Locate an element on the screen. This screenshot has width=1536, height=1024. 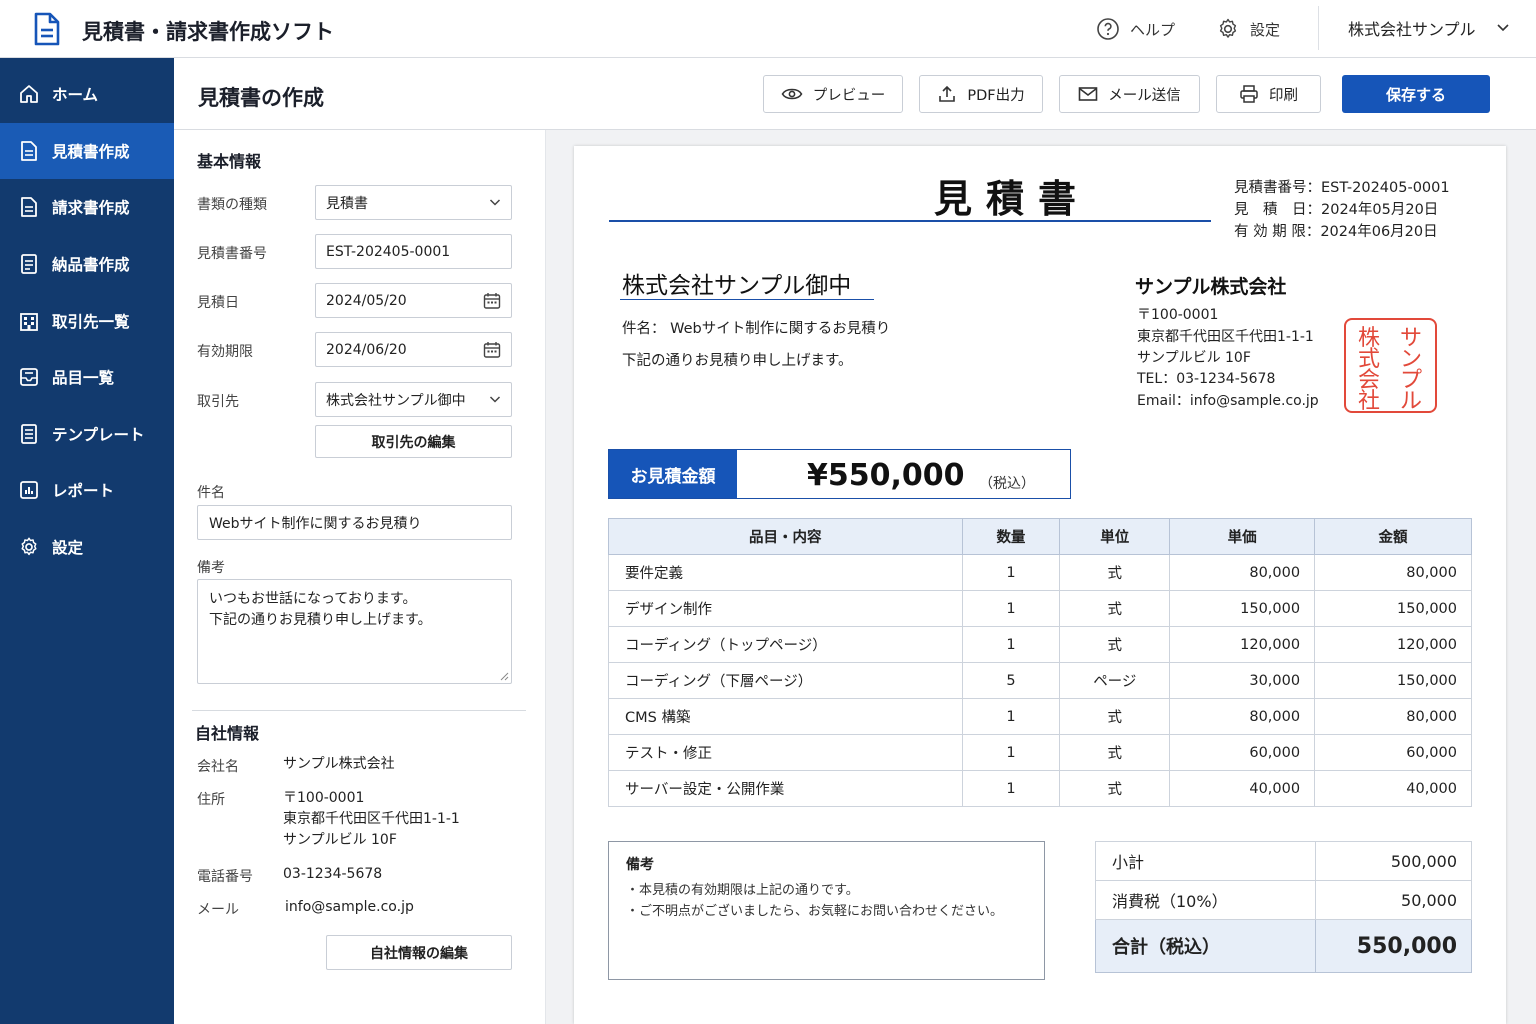
help-link: ヘルプ is located at coordinates (1135, 29).